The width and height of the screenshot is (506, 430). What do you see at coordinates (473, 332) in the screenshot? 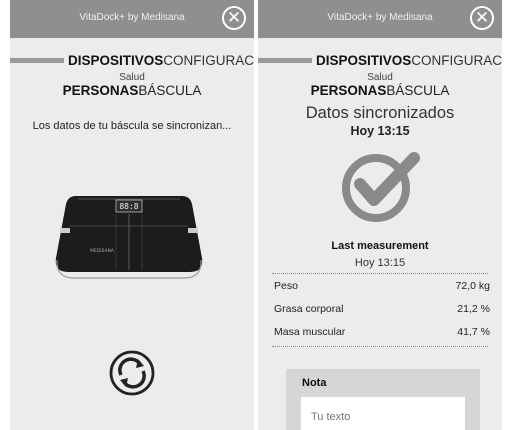
I see `measurement-value: 41,7 %` at bounding box center [473, 332].